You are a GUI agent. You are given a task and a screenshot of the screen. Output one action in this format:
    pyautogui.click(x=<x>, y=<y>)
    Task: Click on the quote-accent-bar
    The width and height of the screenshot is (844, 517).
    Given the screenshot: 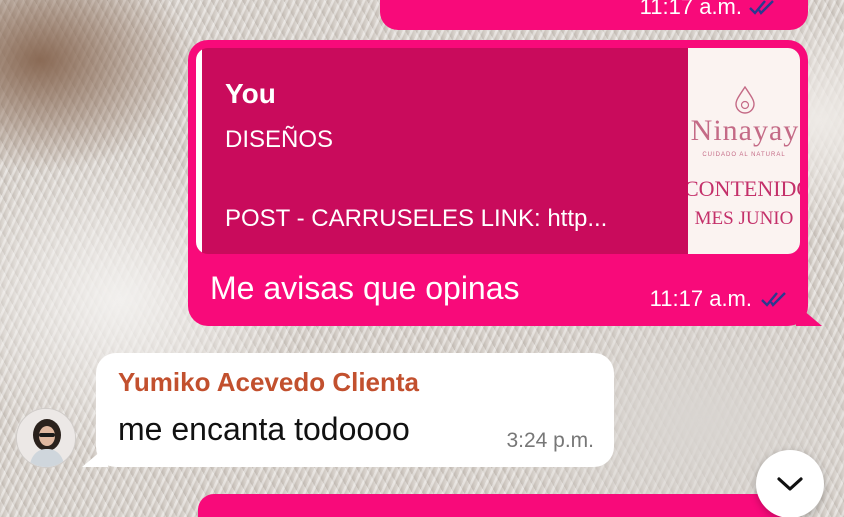 What is the action you would take?
    pyautogui.click(x=199, y=151)
    